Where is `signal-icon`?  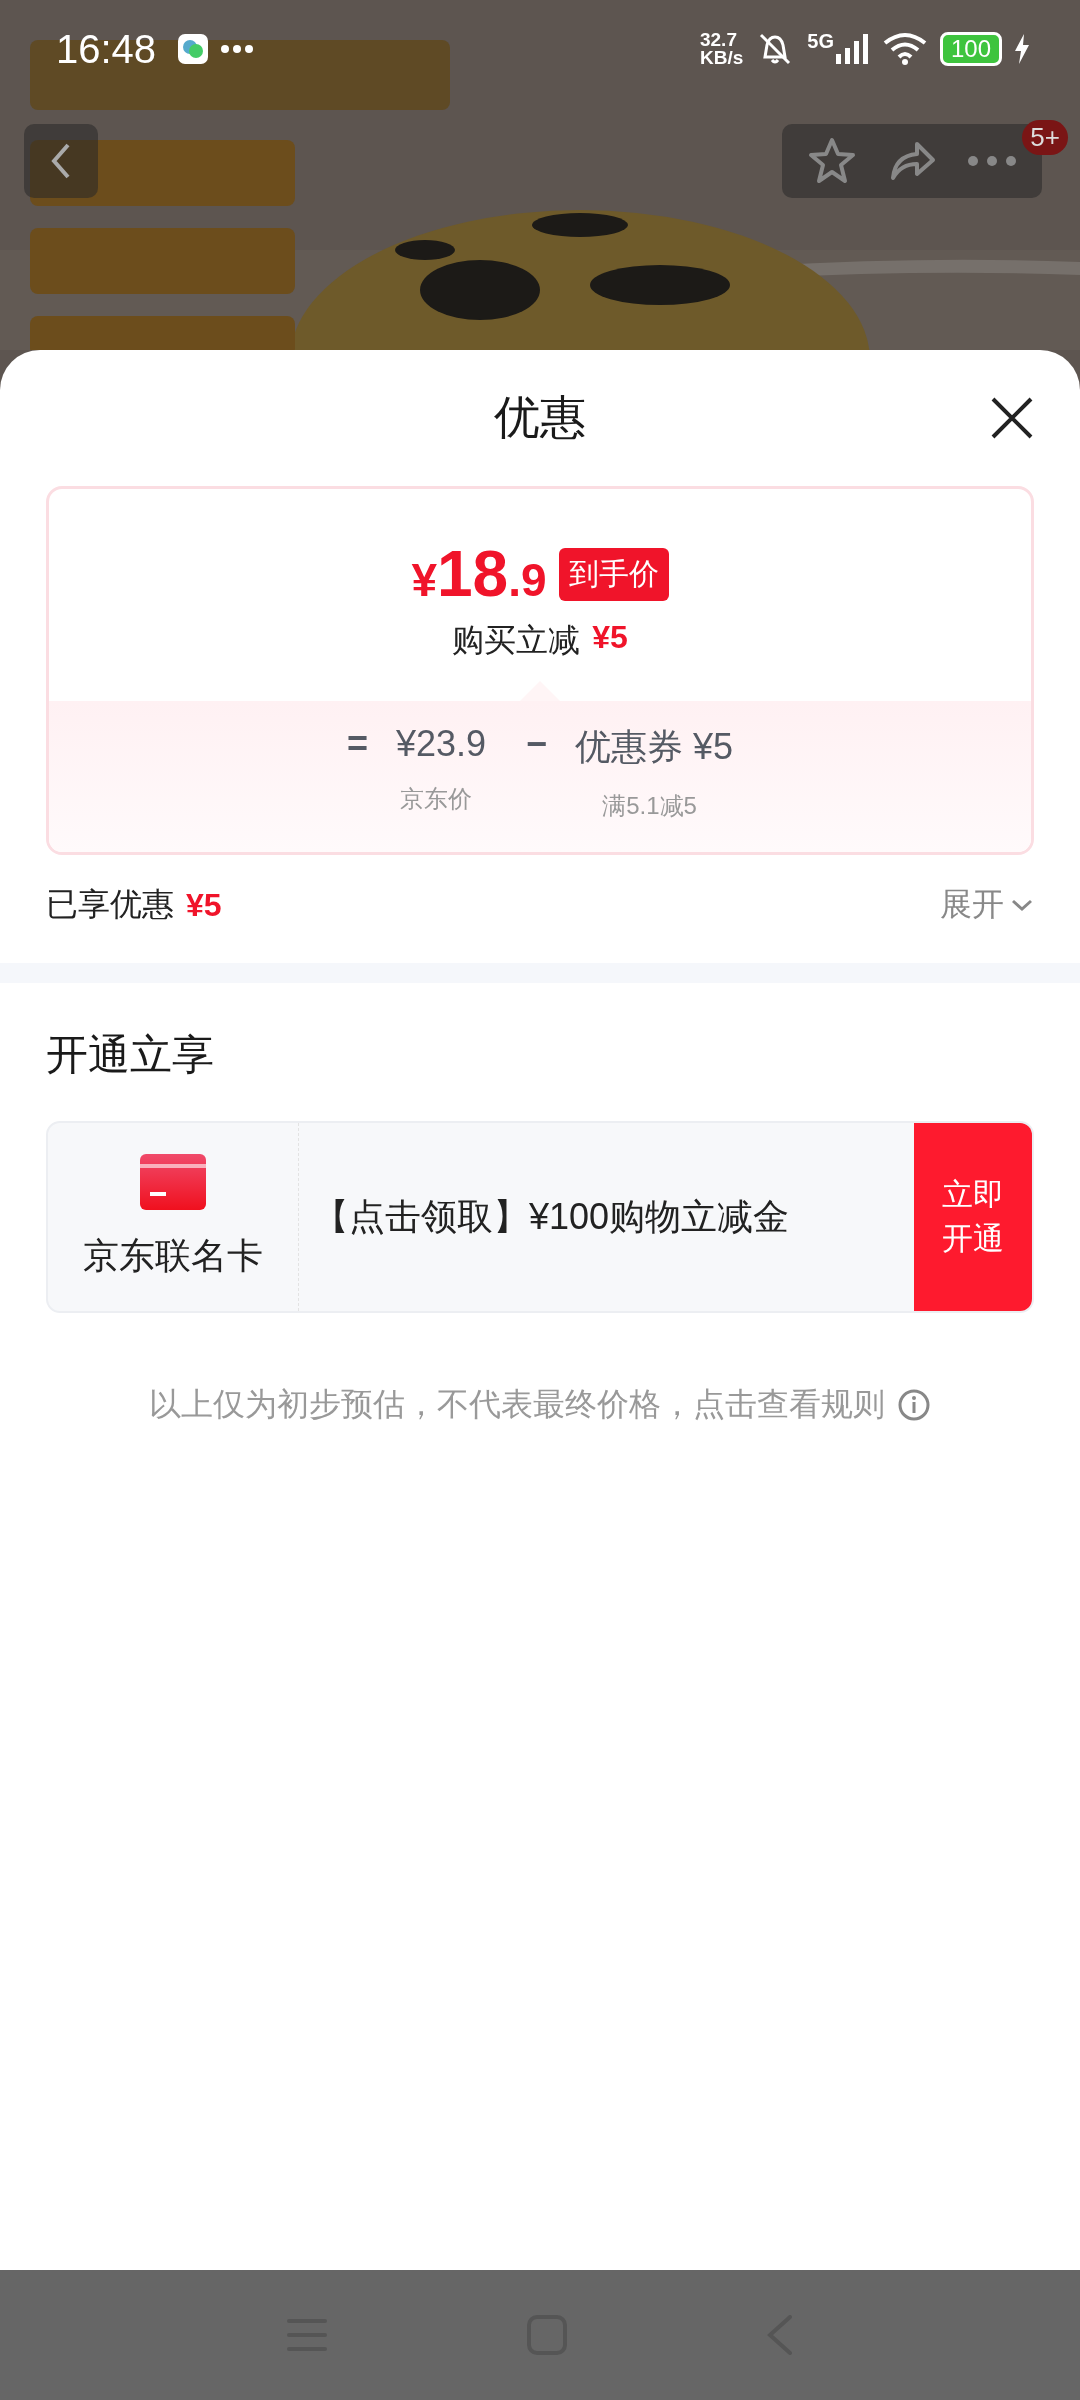
signal-icon is located at coordinates (852, 49).